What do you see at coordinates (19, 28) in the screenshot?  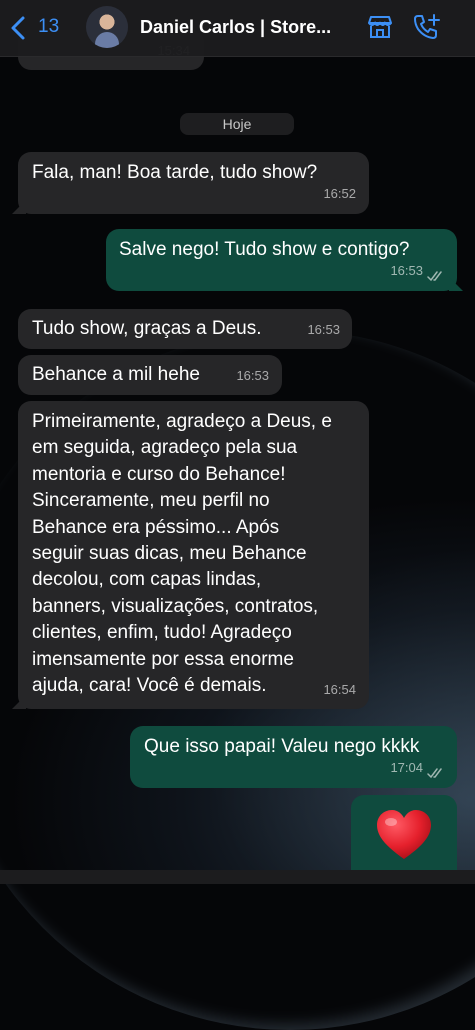 I see `back-chevron-icon` at bounding box center [19, 28].